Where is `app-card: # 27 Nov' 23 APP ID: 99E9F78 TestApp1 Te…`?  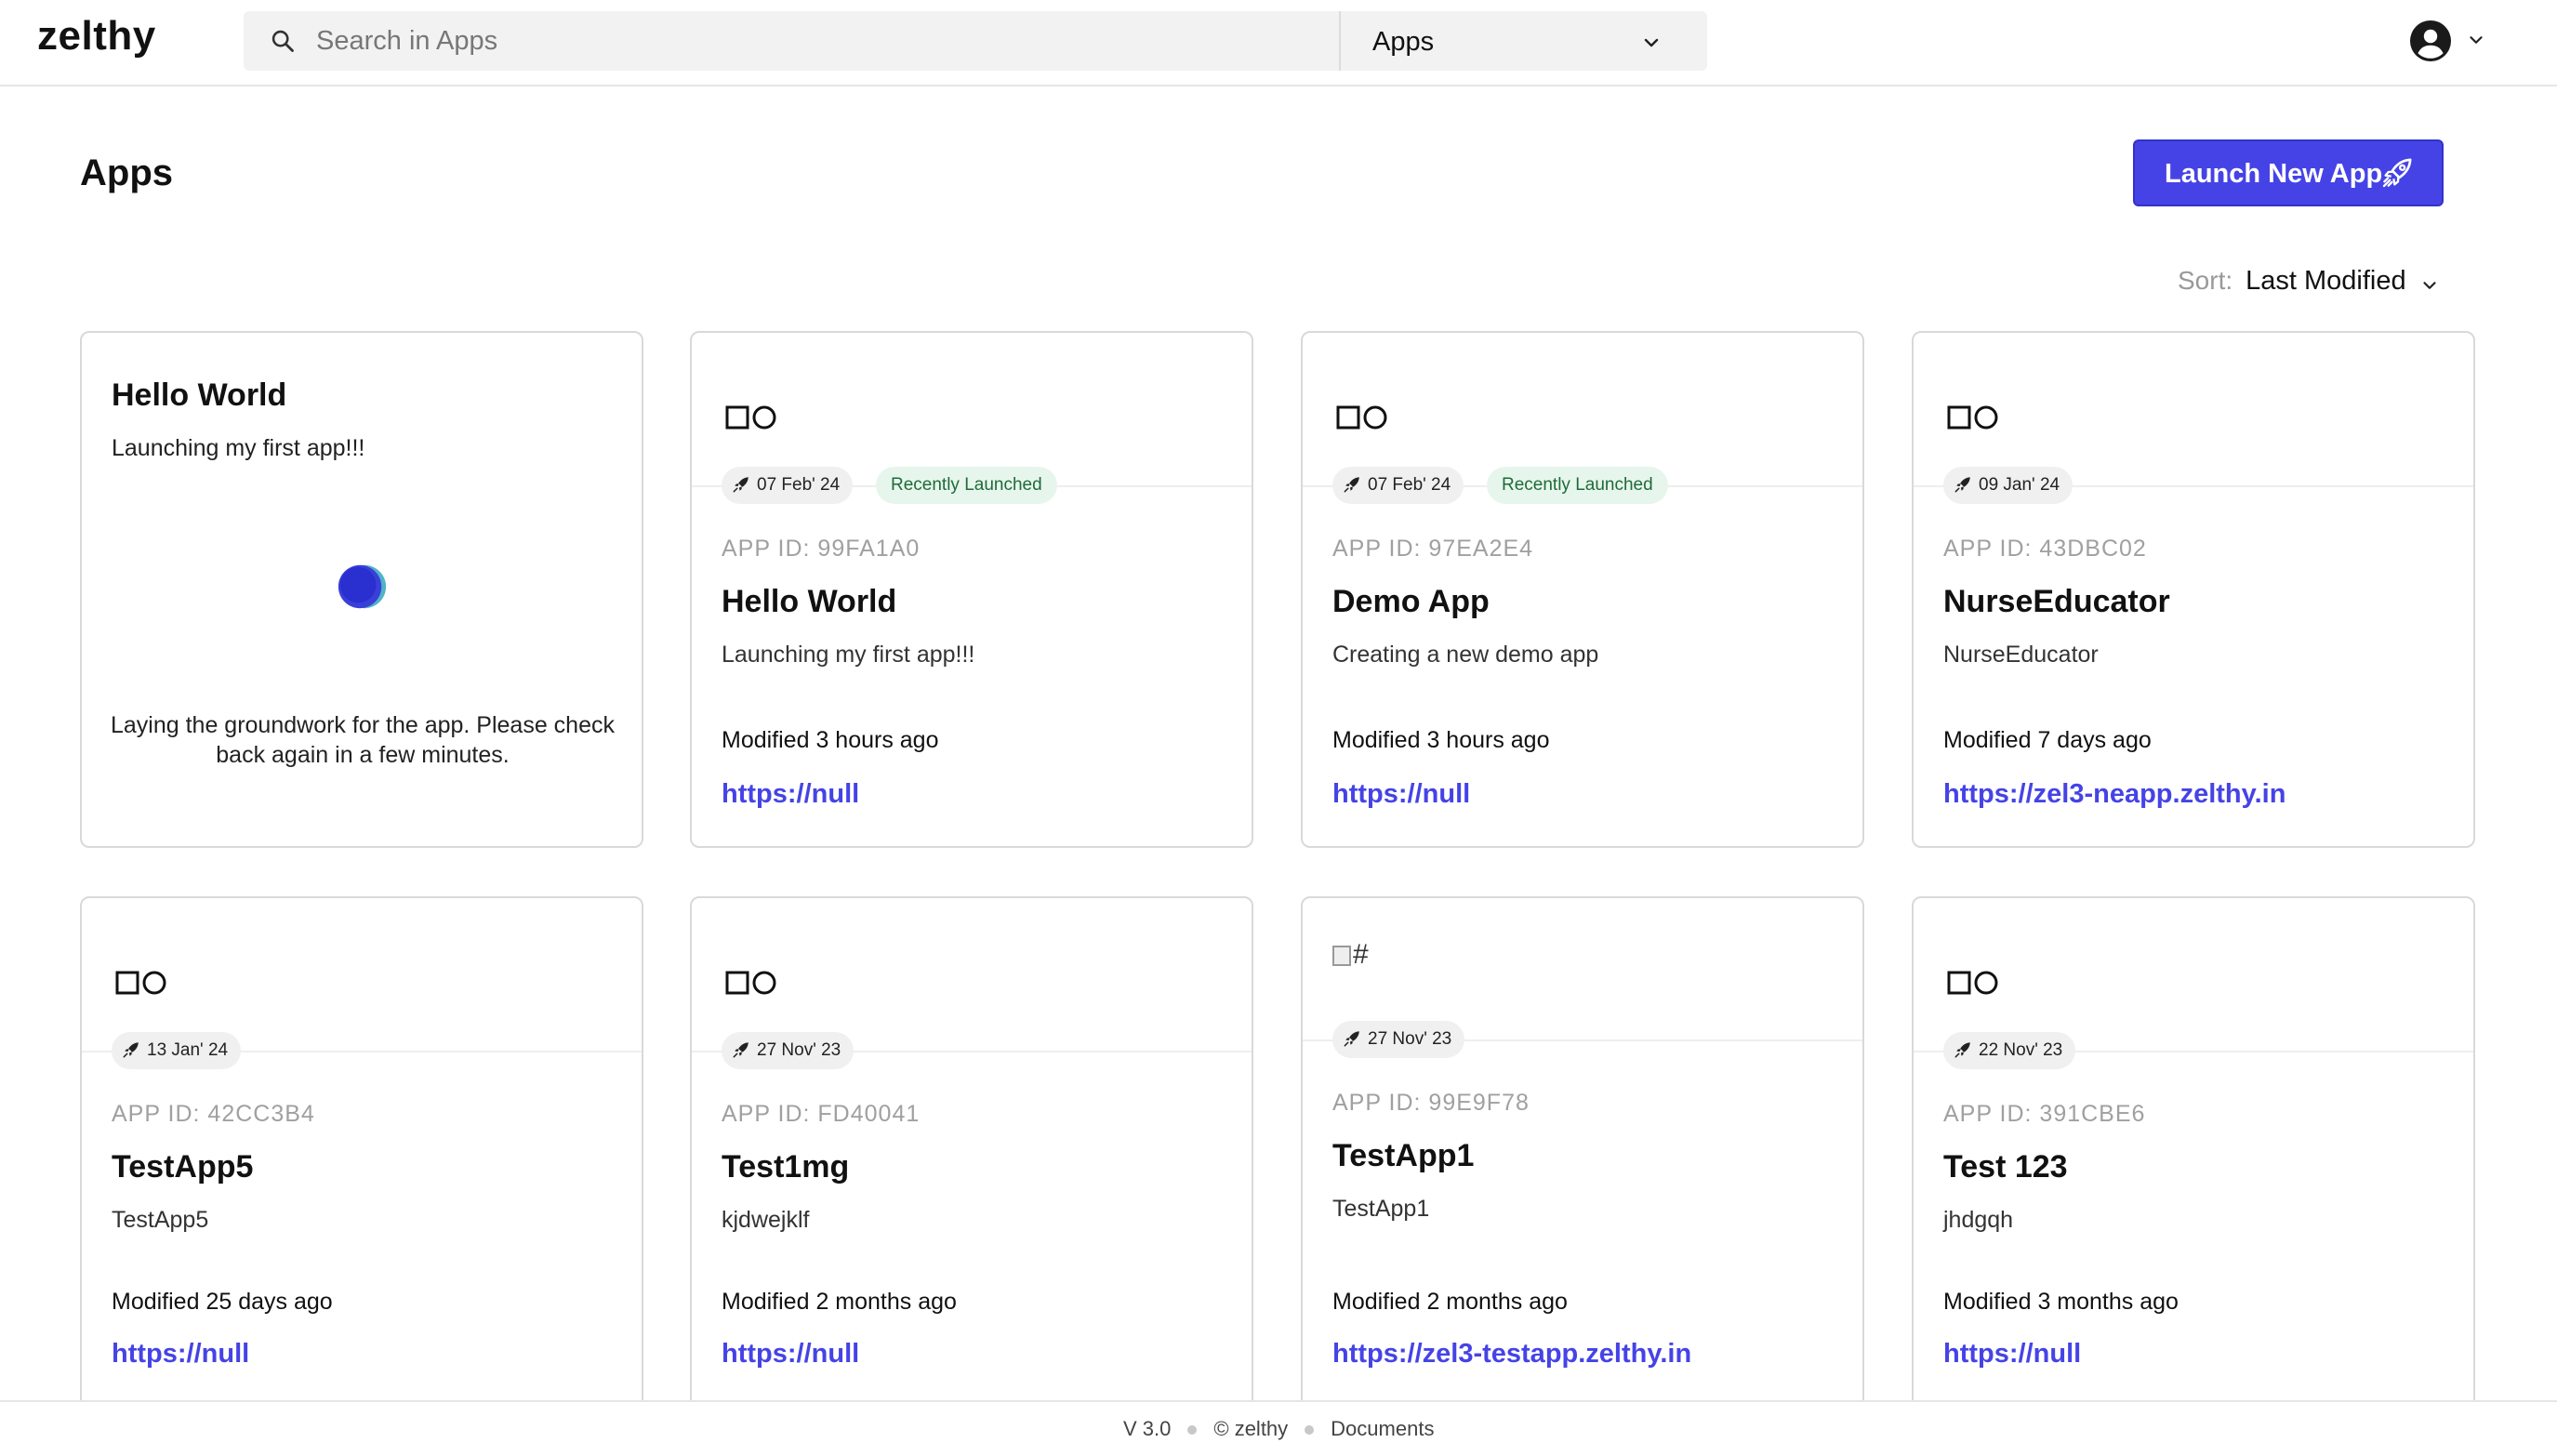
app-card: # 27 Nov' 23 APP ID: 99E9F78 TestApp1 Te… is located at coordinates (1582, 1166).